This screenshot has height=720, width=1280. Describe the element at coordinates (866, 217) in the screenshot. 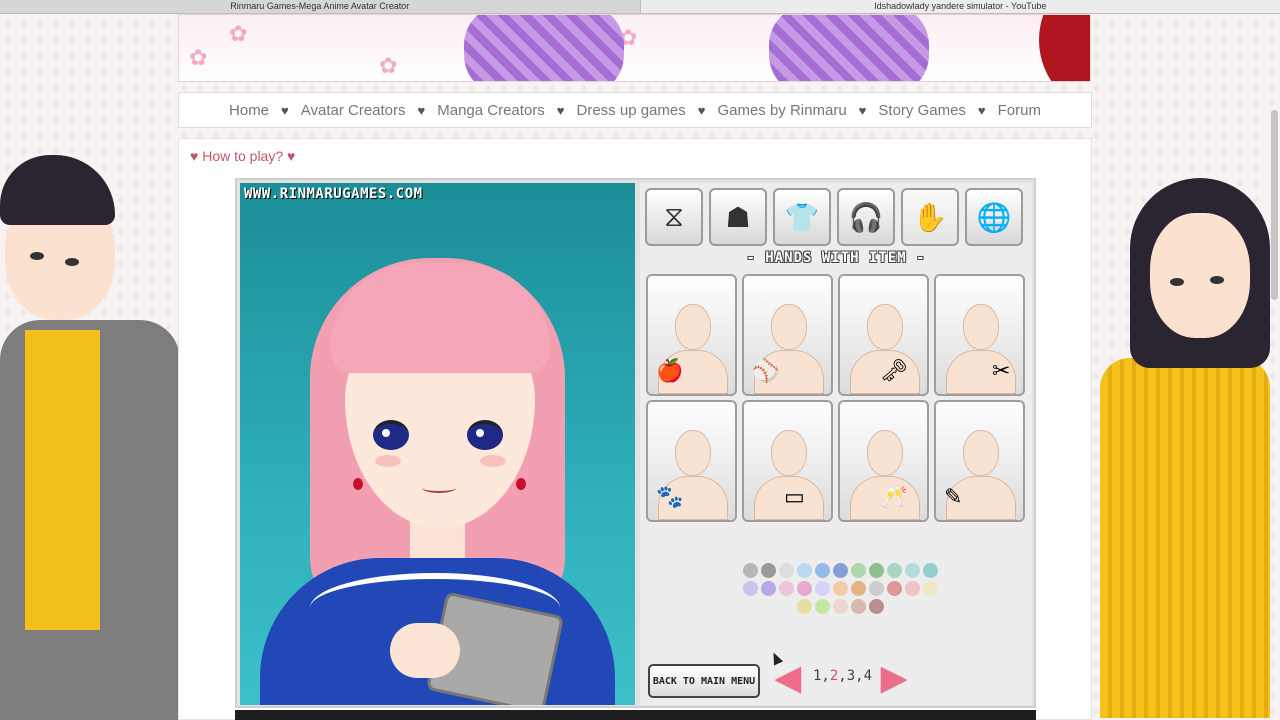

I see `headphones-icon: 🎧` at that location.